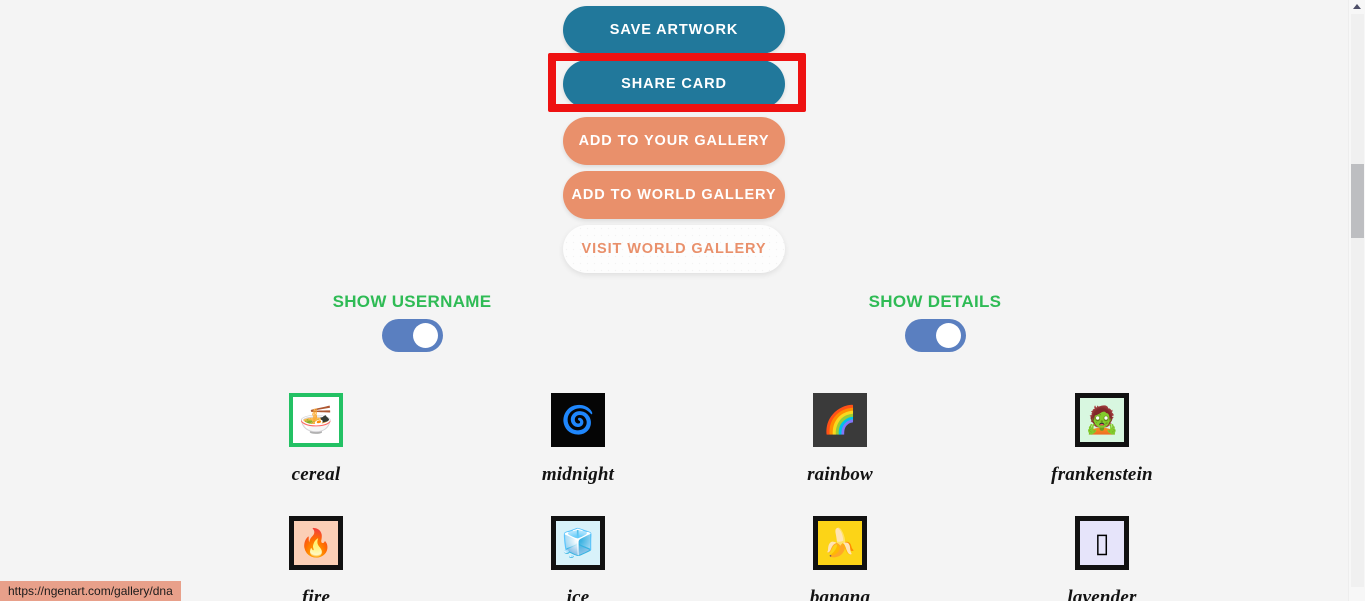  What do you see at coordinates (90, 591) in the screenshot?
I see `status-bar-link-preview: https://ngenart.com/gallery/dna` at bounding box center [90, 591].